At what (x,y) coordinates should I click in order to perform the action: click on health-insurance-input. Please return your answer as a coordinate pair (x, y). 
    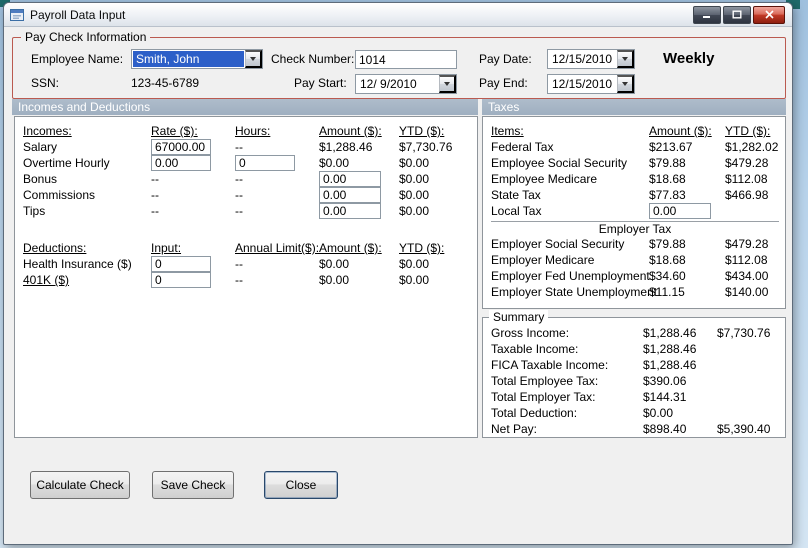
    Looking at the image, I should click on (181, 264).